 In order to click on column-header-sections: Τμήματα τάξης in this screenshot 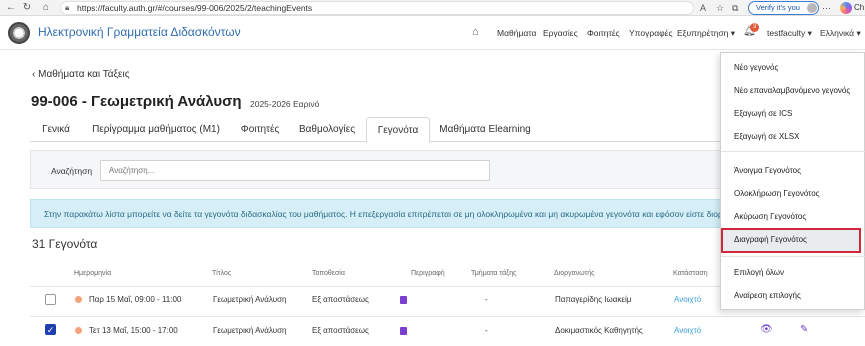, I will do `click(494, 273)`.